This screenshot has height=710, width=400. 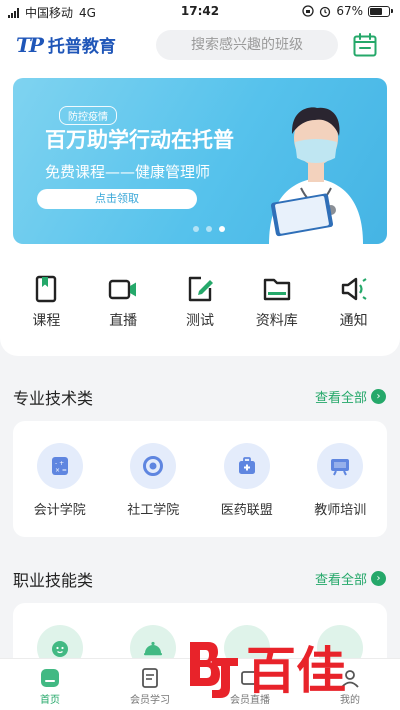 What do you see at coordinates (246, 510) in the screenshot?
I see `category-label: 医药联盟` at bounding box center [246, 510].